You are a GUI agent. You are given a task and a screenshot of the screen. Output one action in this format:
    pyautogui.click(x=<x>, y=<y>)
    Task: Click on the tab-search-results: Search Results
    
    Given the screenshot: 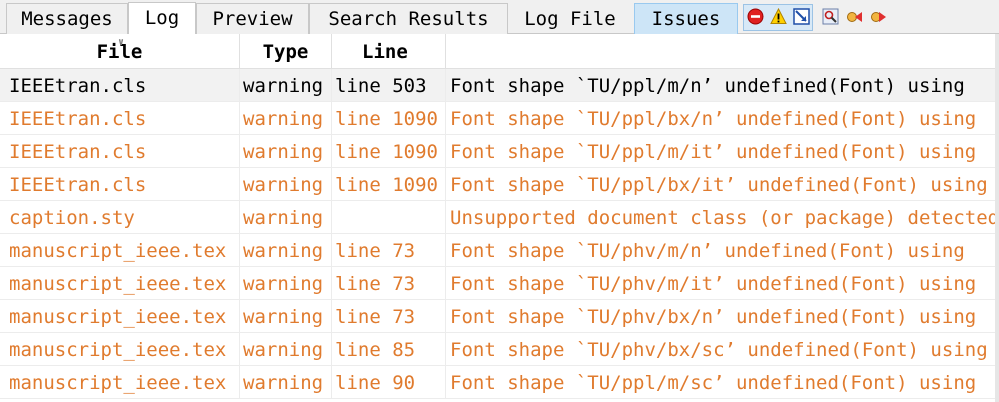 What is the action you would take?
    pyautogui.click(x=408, y=18)
    